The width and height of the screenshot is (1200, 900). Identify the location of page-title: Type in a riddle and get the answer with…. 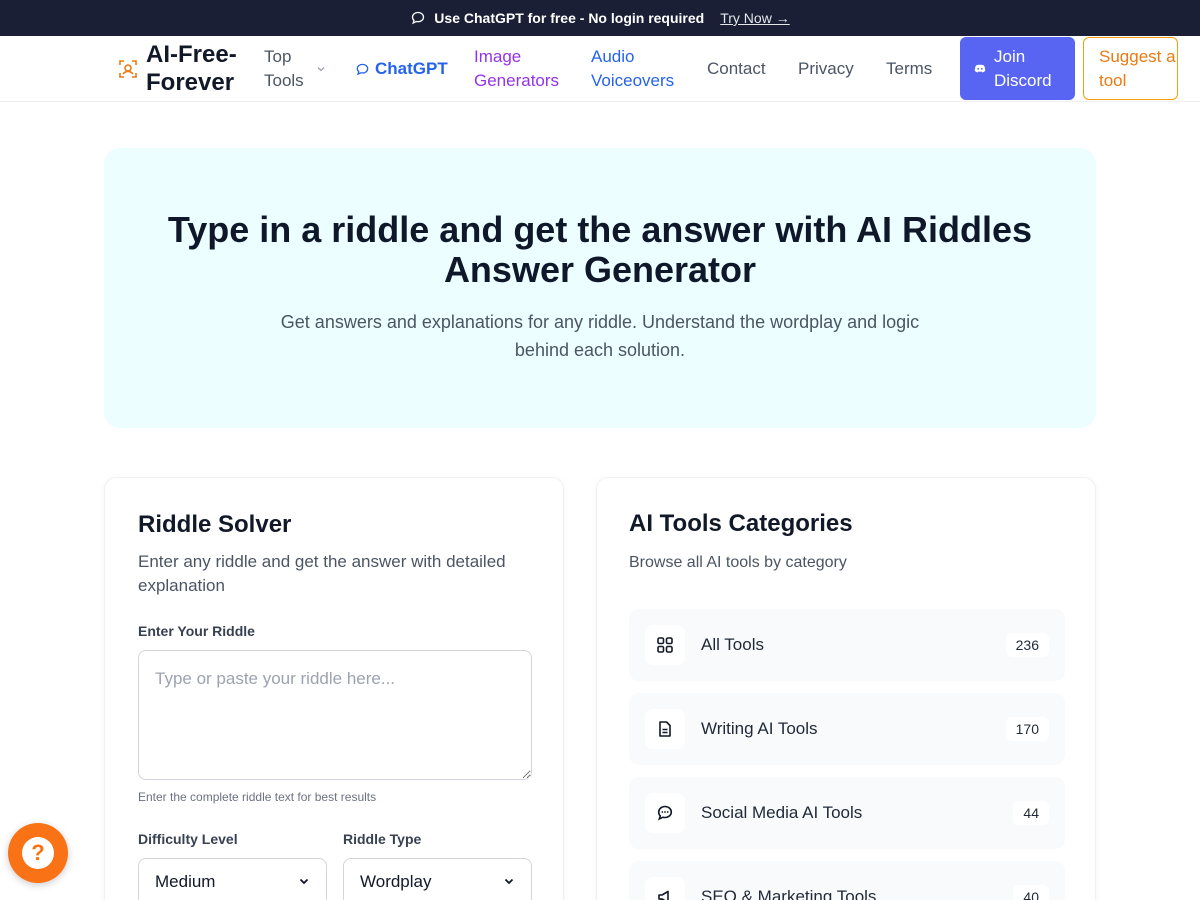
(600, 249).